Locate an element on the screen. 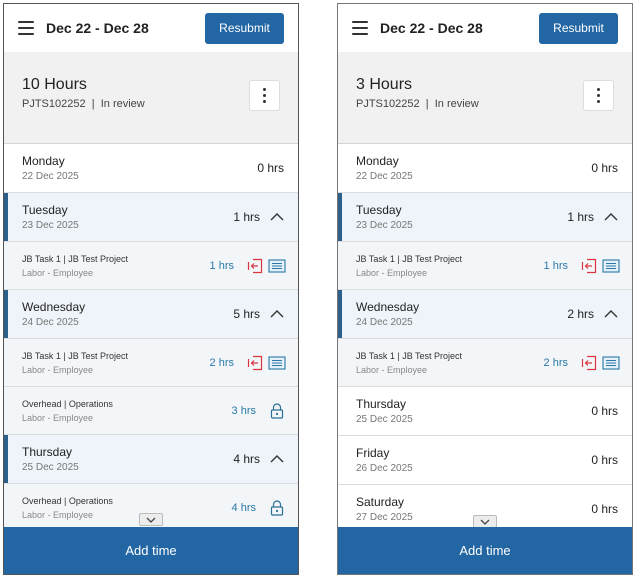  timesheet-summary: 10 Hours PJTS102252 | In review is located at coordinates (151, 98).